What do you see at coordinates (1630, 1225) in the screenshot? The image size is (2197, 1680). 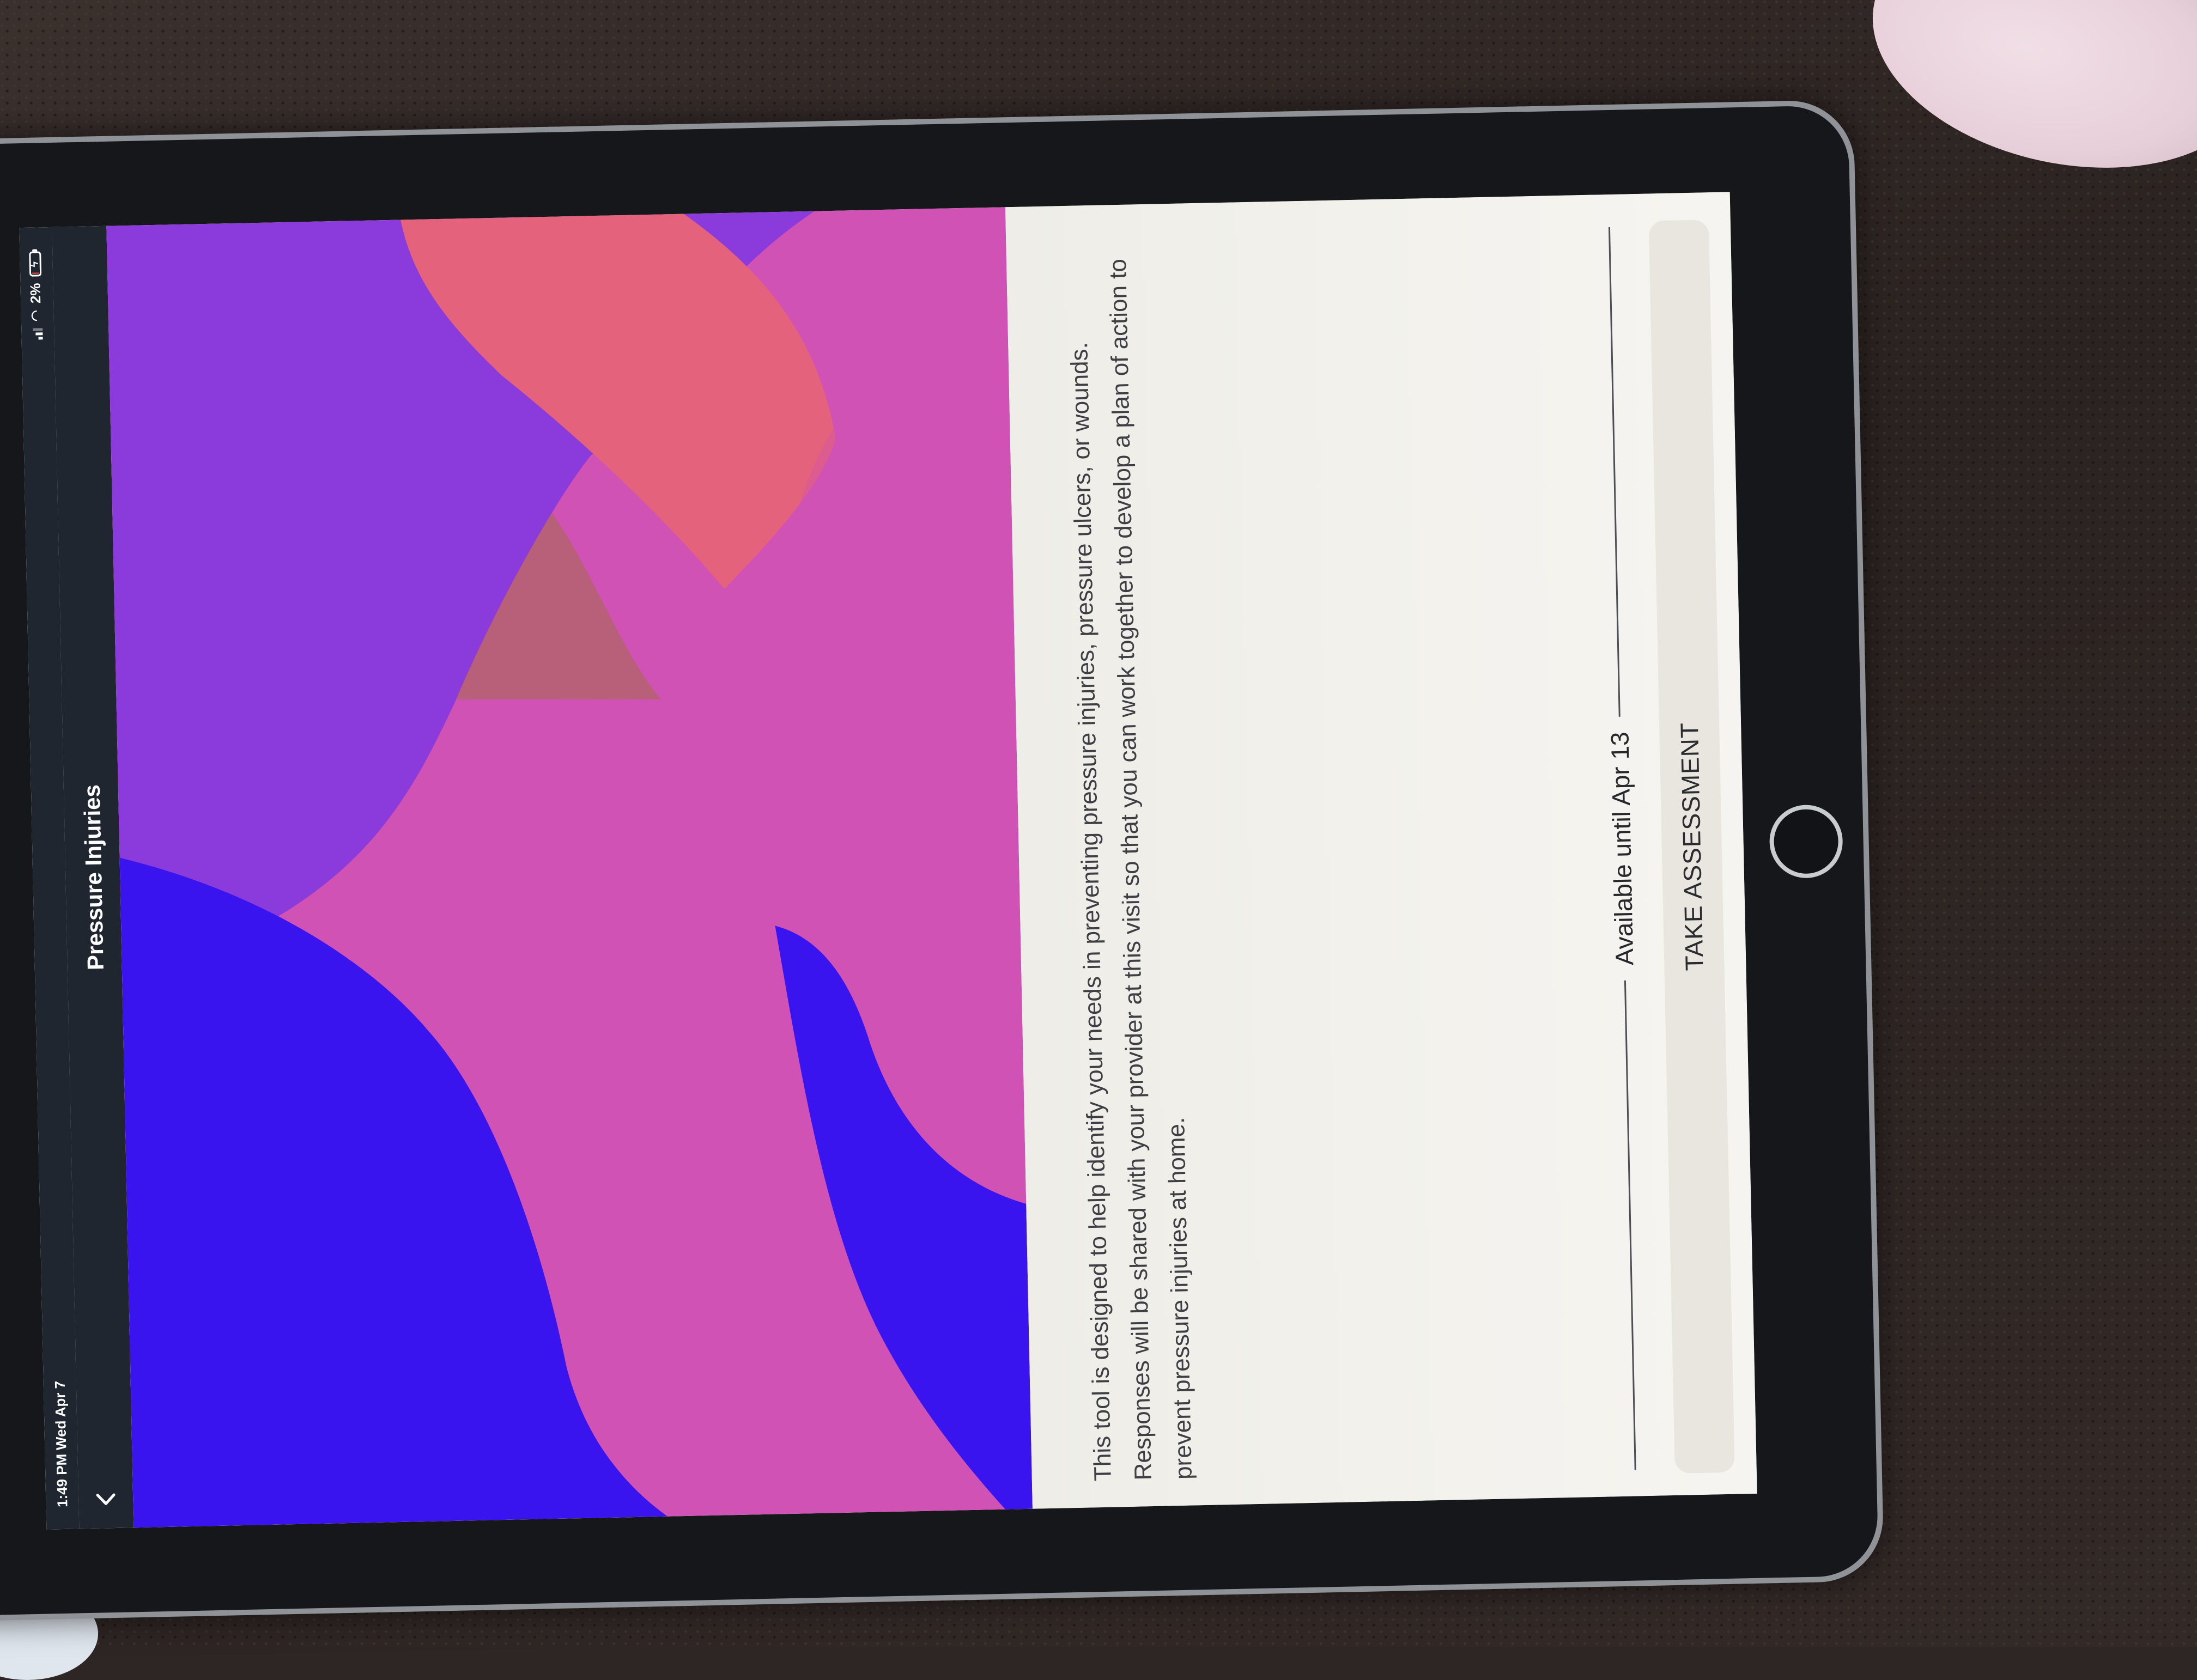 I see `divider-left` at bounding box center [1630, 1225].